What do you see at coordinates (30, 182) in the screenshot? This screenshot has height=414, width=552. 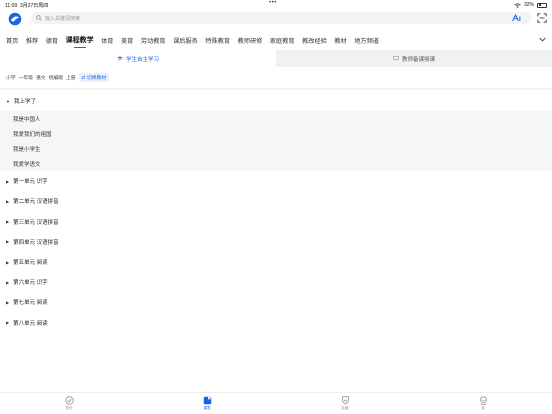 I see `unit-title: 第一单元 识字` at bounding box center [30, 182].